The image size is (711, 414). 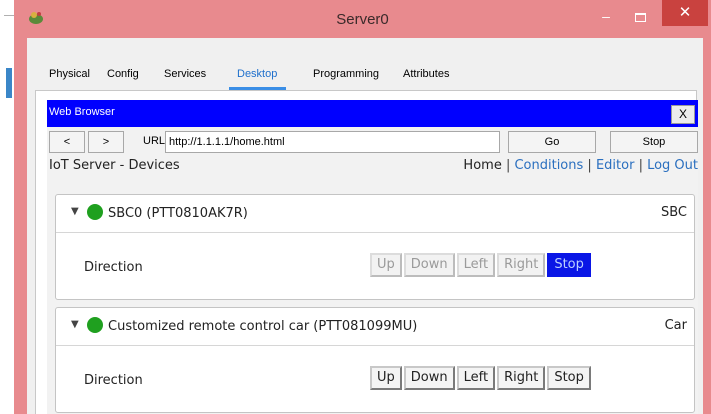 I want to click on desktop-background, so click(x=7, y=207).